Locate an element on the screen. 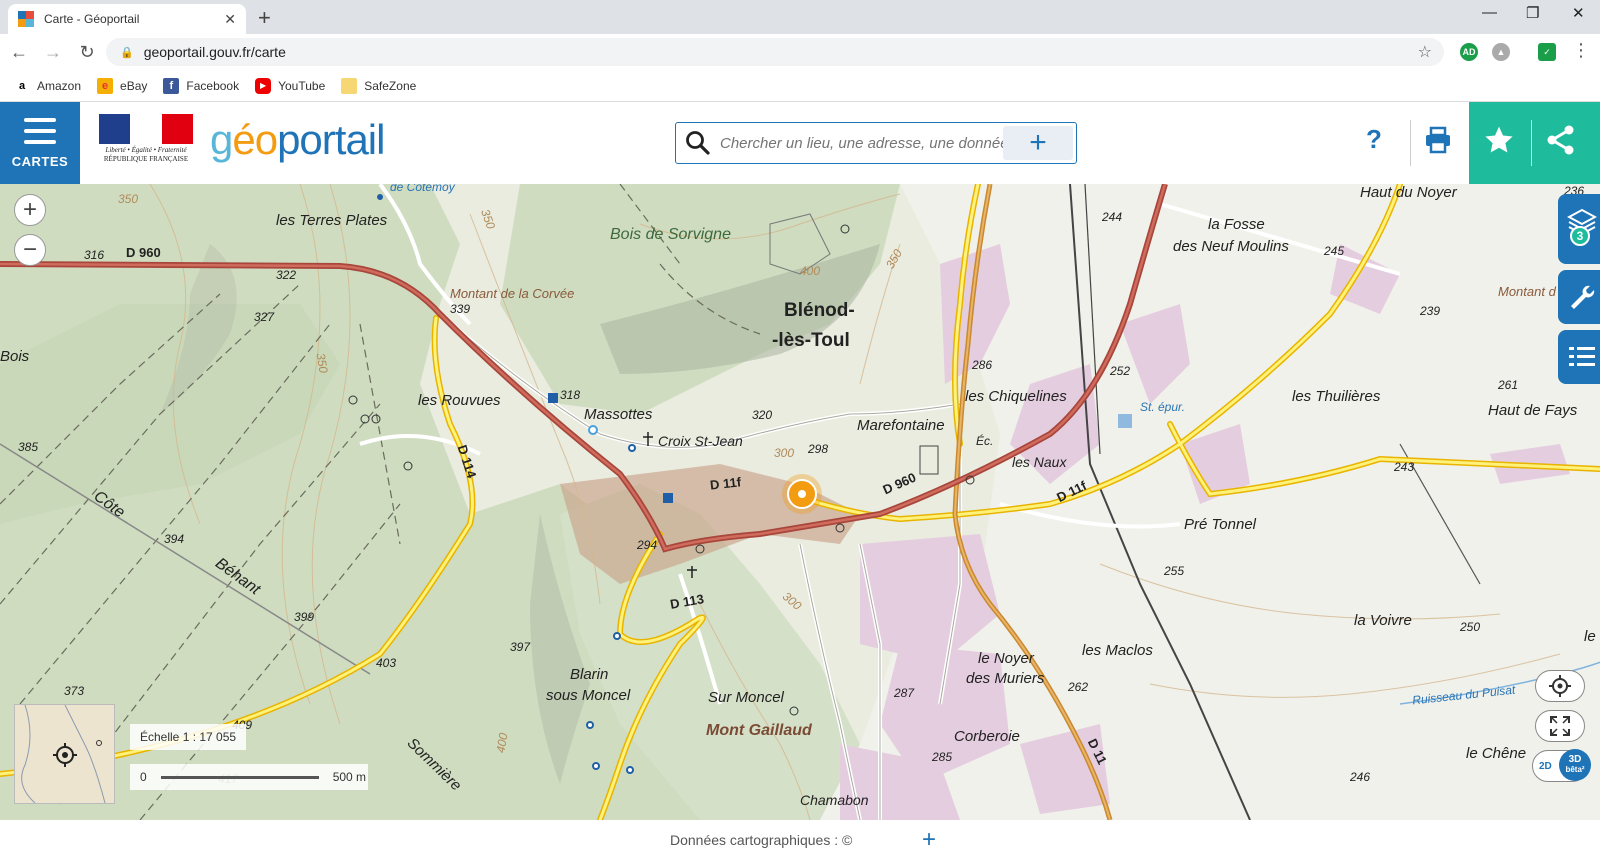 This screenshot has width=1600, height=860. reload-icon: ↻ is located at coordinates (87, 52).